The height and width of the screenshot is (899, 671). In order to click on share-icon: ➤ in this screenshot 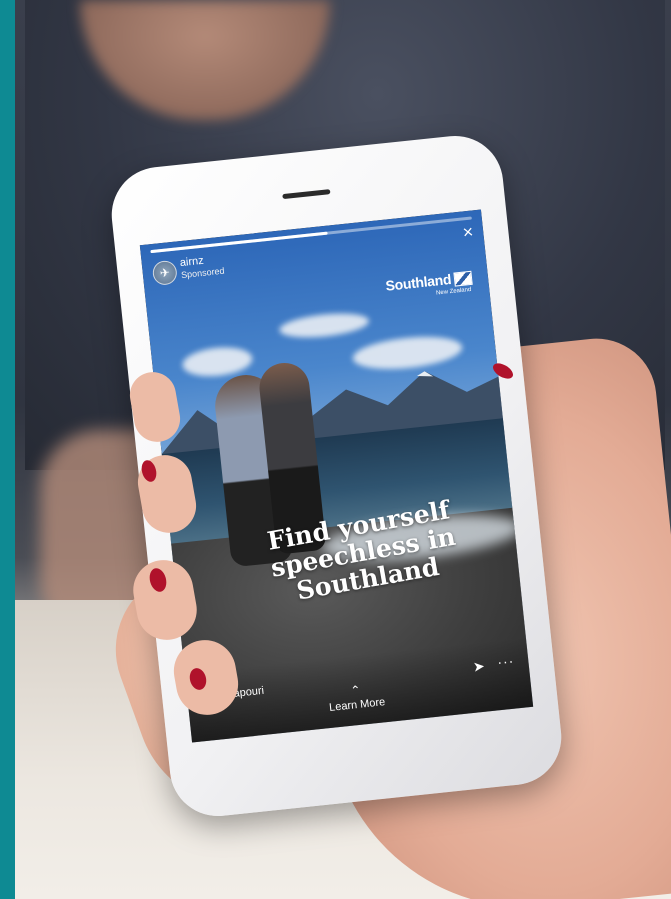, I will do `click(478, 667)`.